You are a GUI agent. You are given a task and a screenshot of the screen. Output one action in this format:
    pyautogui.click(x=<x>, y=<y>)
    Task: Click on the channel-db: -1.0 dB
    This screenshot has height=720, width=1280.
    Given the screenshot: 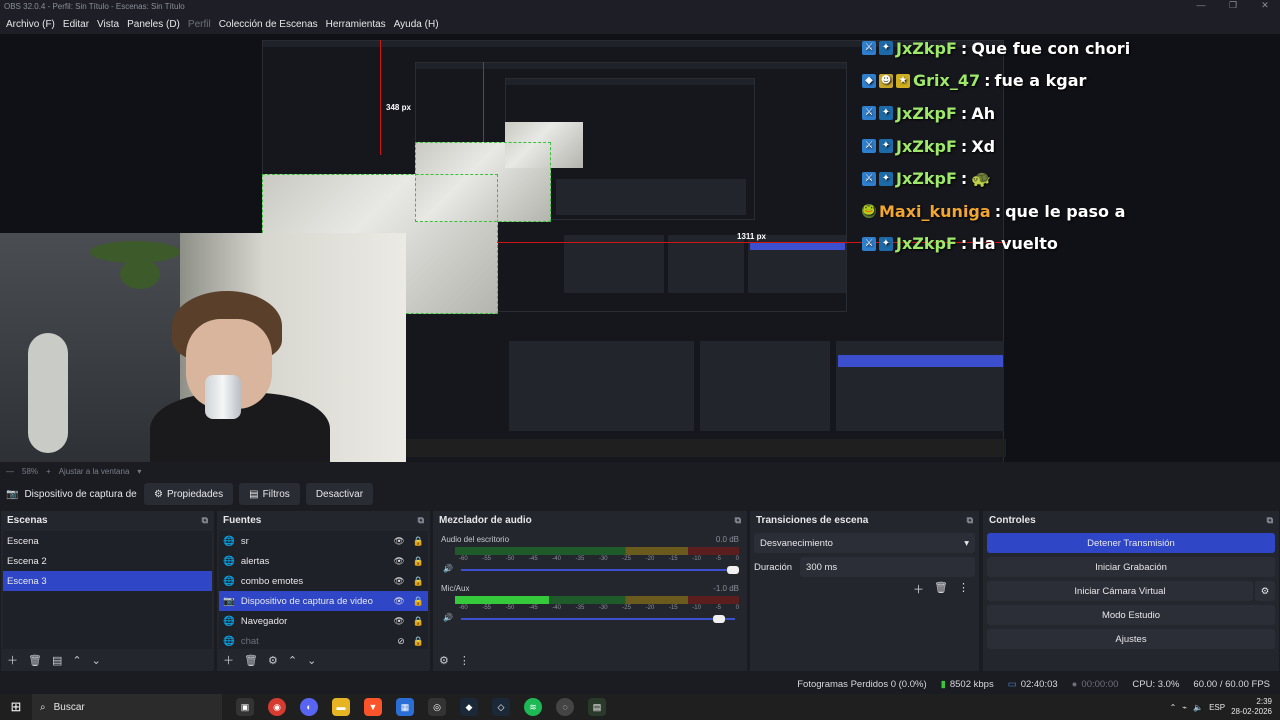 What is the action you would take?
    pyautogui.click(x=726, y=588)
    